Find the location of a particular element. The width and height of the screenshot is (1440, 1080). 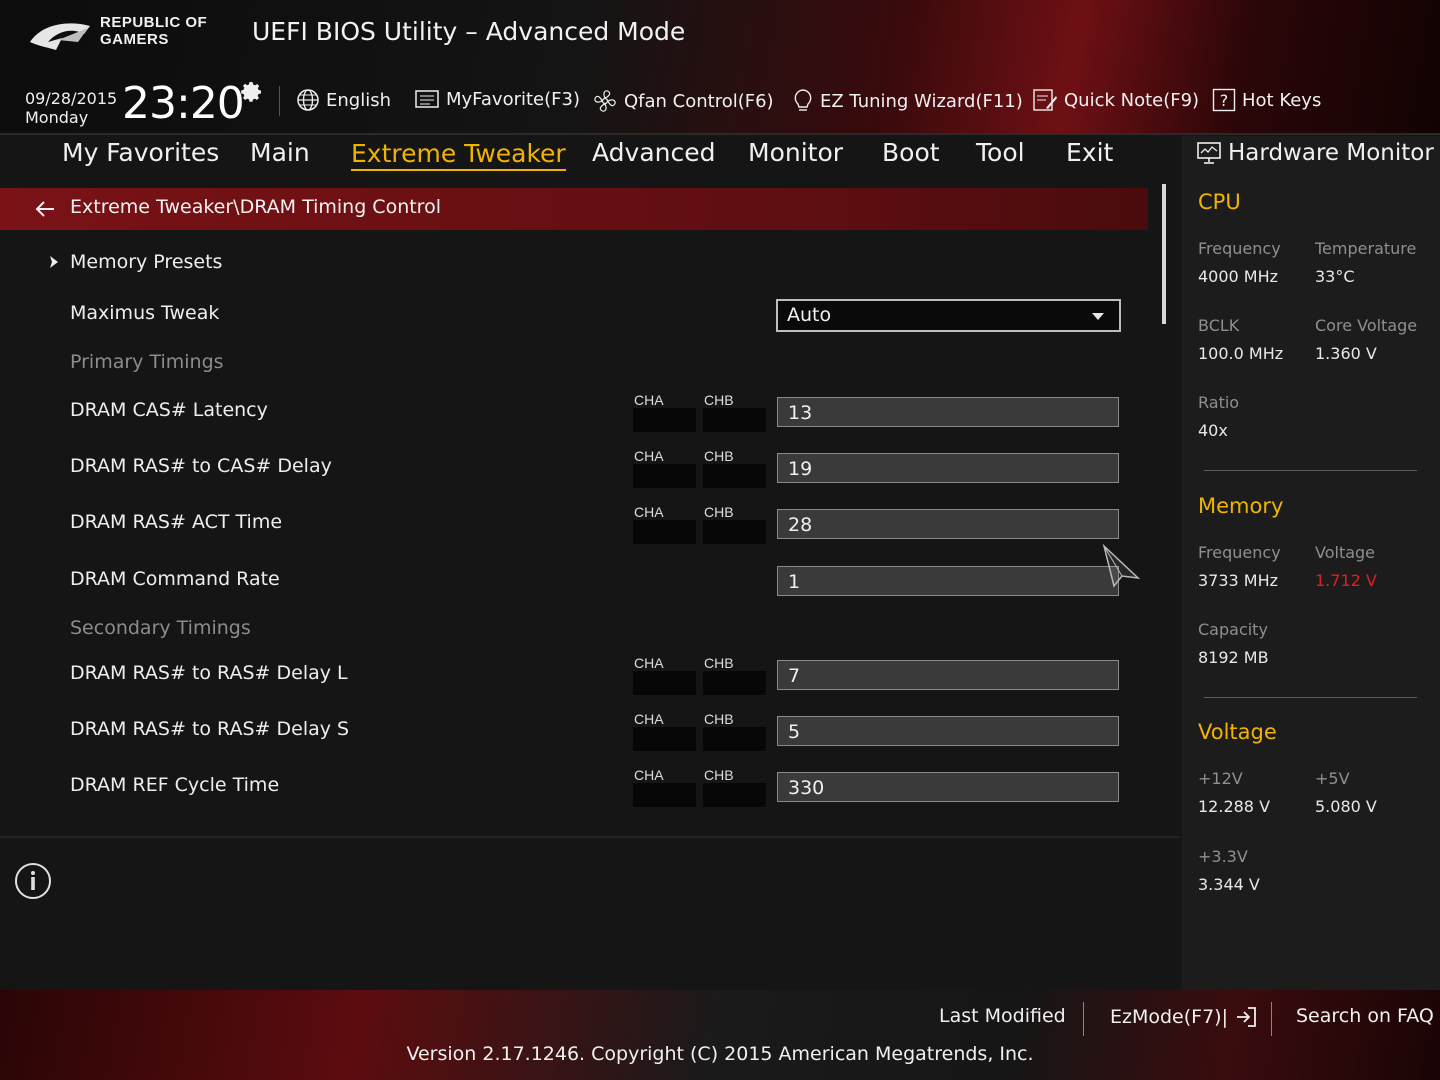

brand-name: REPUBLIC OF GAMERS is located at coordinates (153, 31).